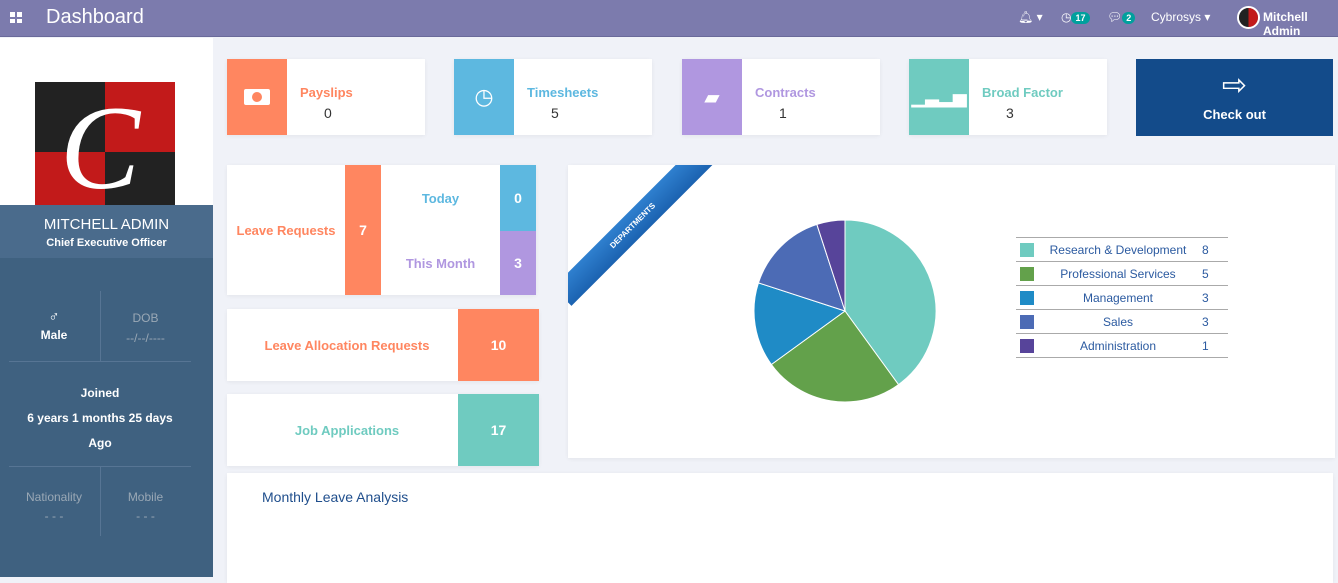  What do you see at coordinates (54, 316) in the screenshot?
I see `male-icon: ♂` at bounding box center [54, 316].